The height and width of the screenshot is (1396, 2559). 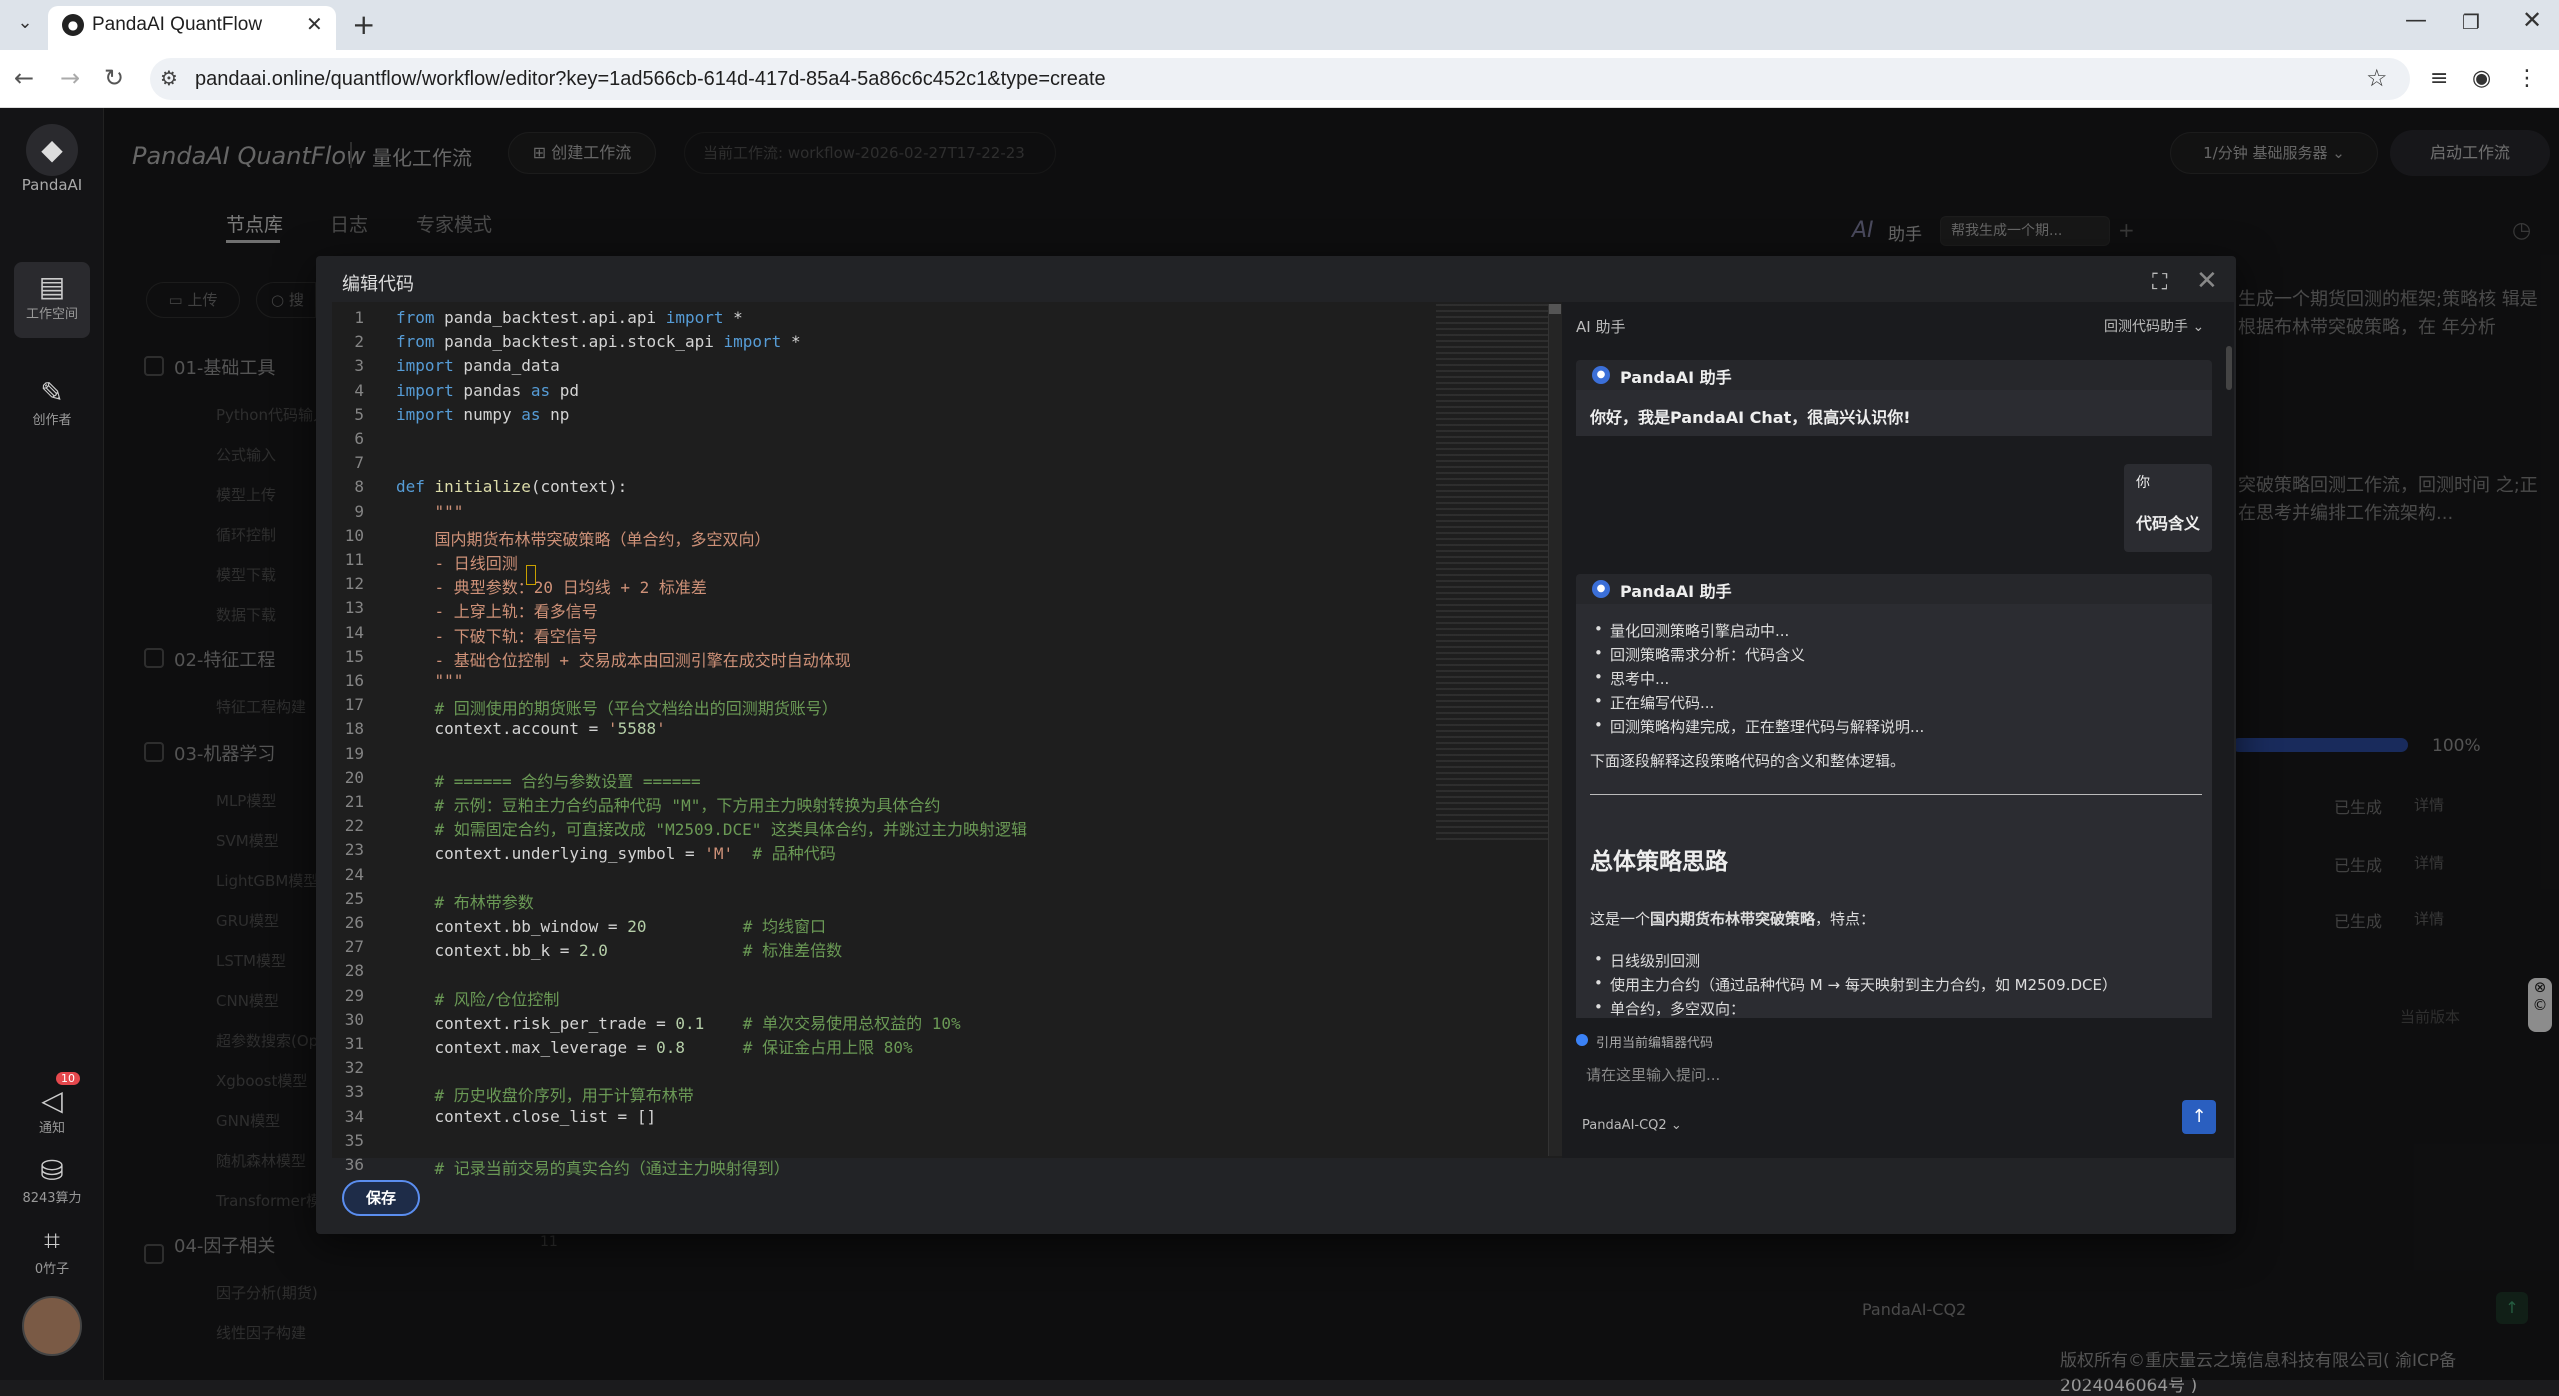 I want to click on line-number: 8, so click(x=359, y=487).